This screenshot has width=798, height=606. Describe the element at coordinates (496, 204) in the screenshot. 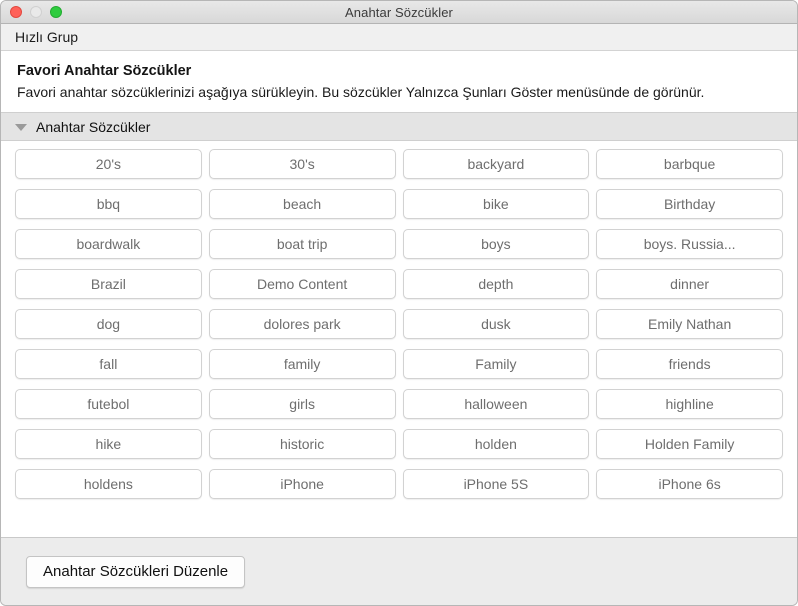

I see `keyword-button: bike` at that location.